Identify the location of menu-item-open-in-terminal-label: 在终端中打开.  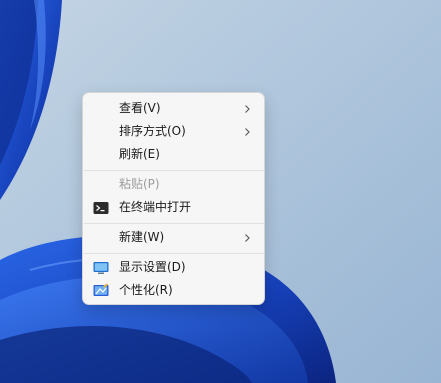
(155, 207).